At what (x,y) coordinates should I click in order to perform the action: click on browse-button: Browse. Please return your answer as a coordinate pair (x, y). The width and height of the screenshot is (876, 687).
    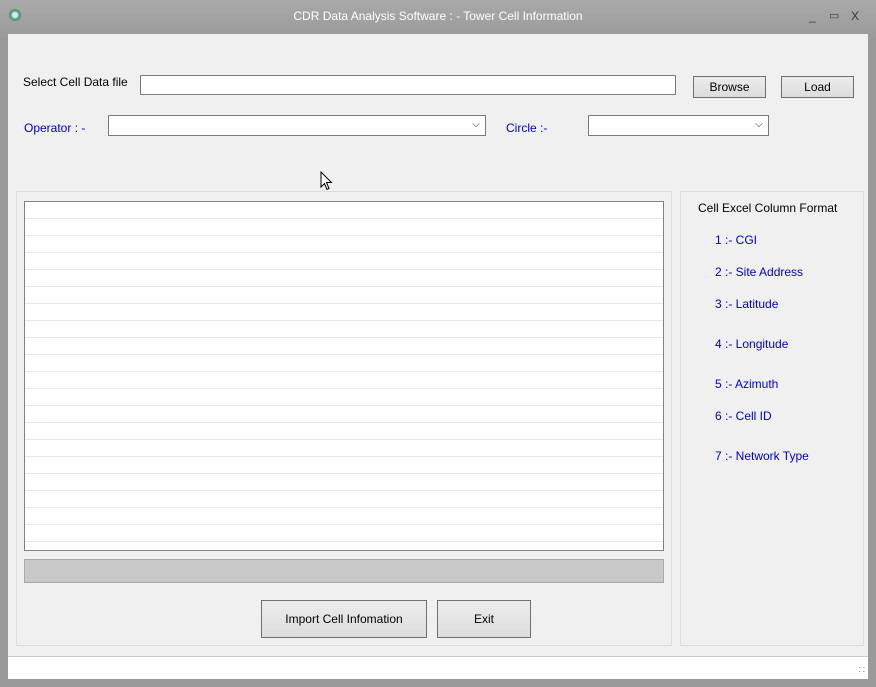
    Looking at the image, I should click on (729, 87).